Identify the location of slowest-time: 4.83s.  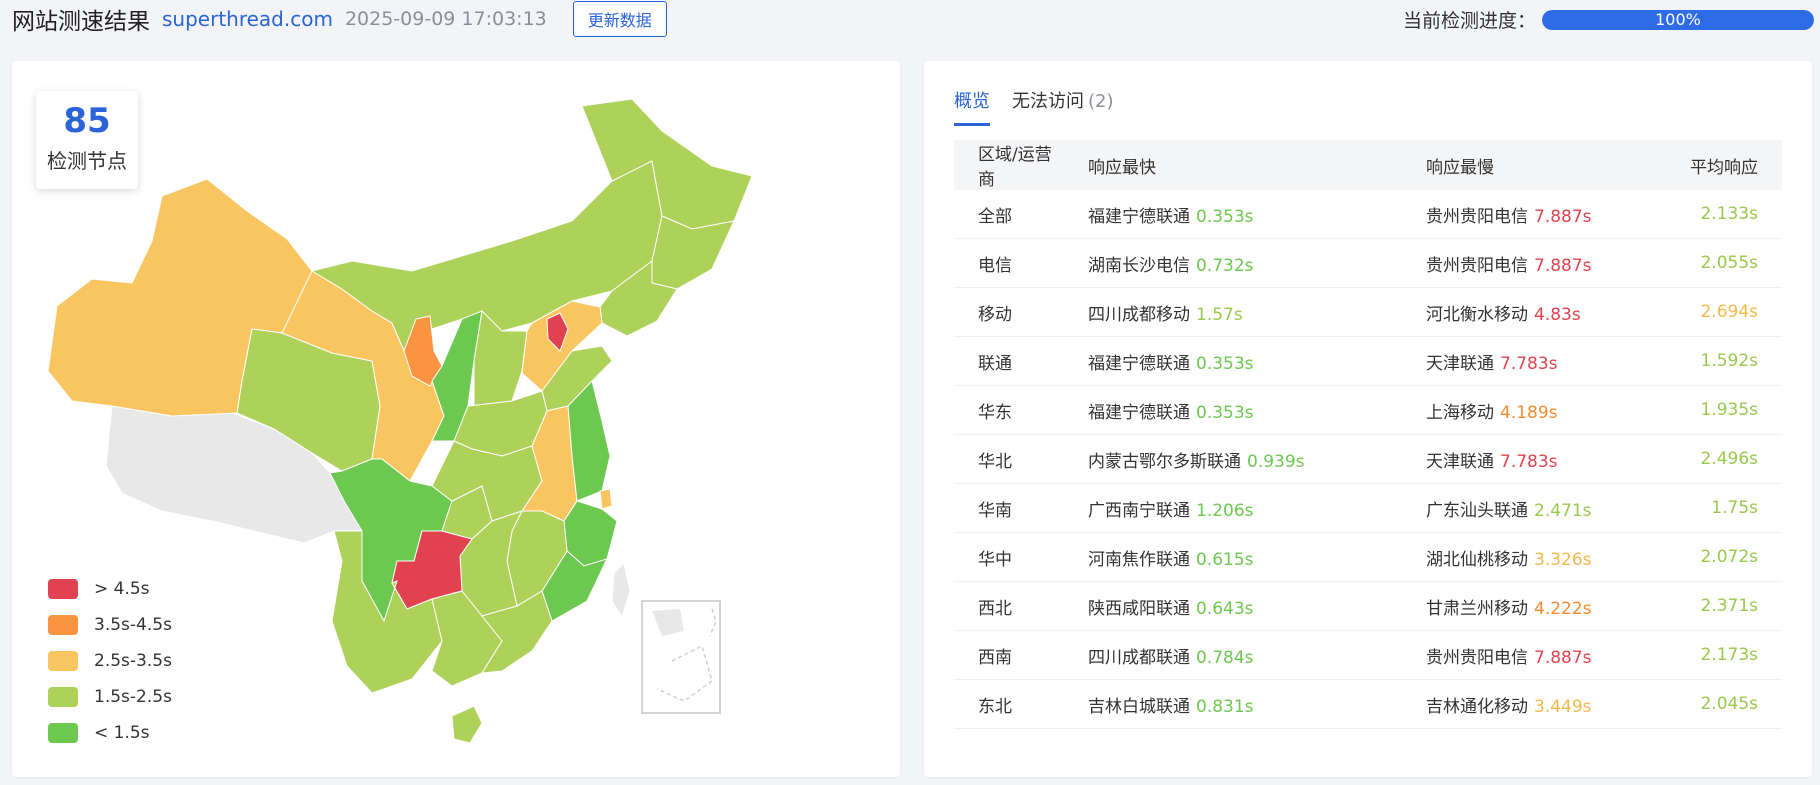
(1557, 314).